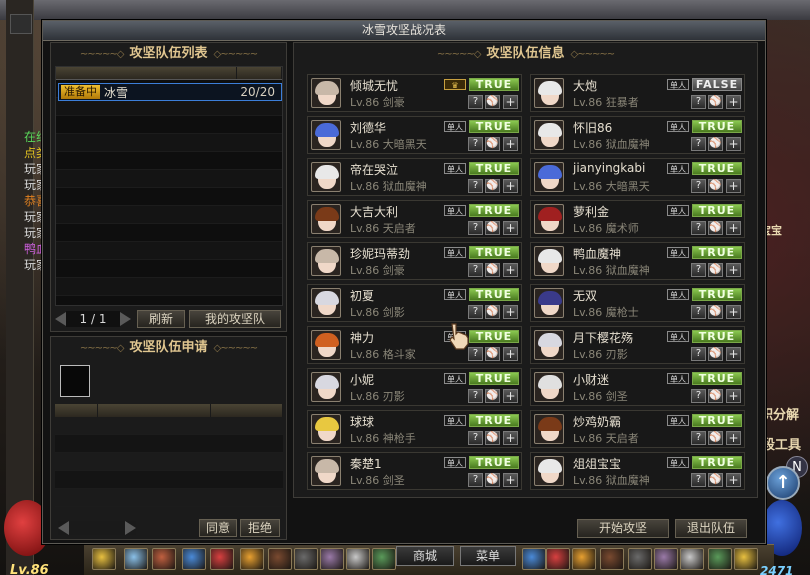  What do you see at coordinates (637, 345) in the screenshot?
I see `member-card: 月下樱花殇 Lv.86 刃影 单人 TRUE? ⚾ +` at bounding box center [637, 345].